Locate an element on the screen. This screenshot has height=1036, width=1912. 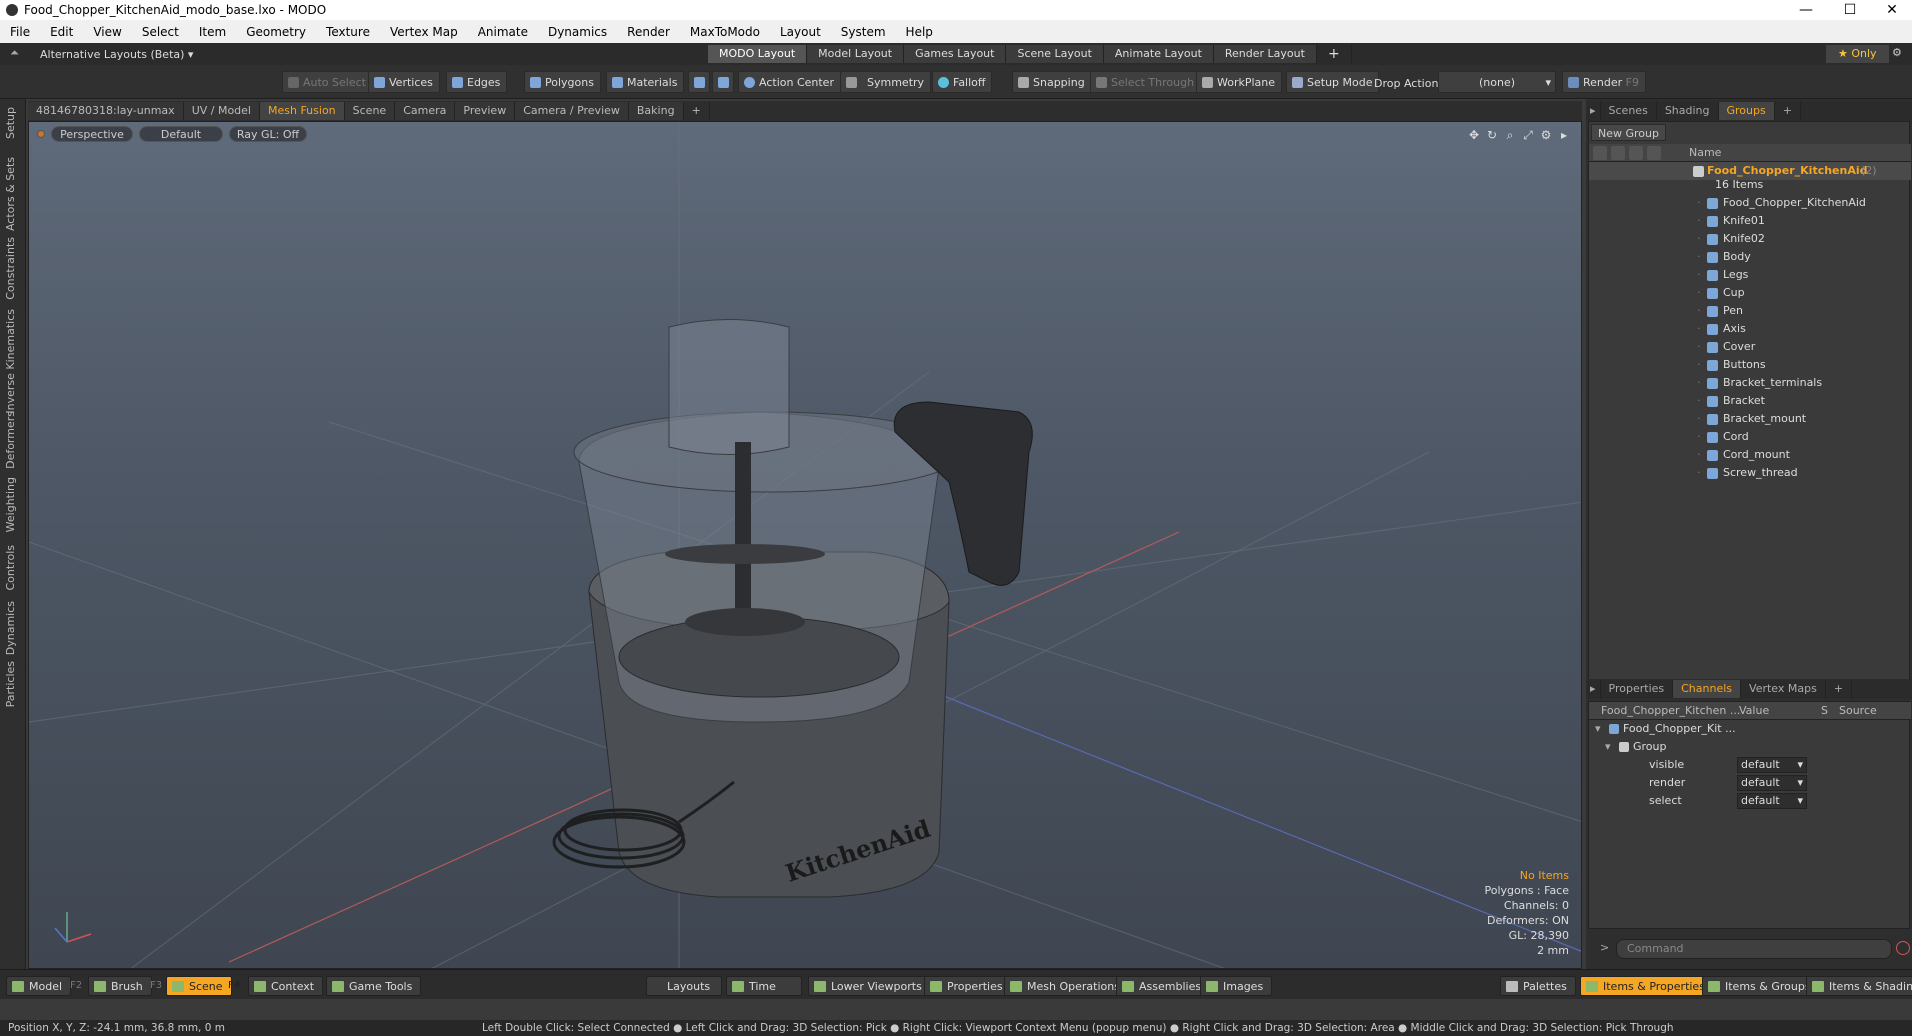
menu-geometry: Geometry is located at coordinates (276, 32).